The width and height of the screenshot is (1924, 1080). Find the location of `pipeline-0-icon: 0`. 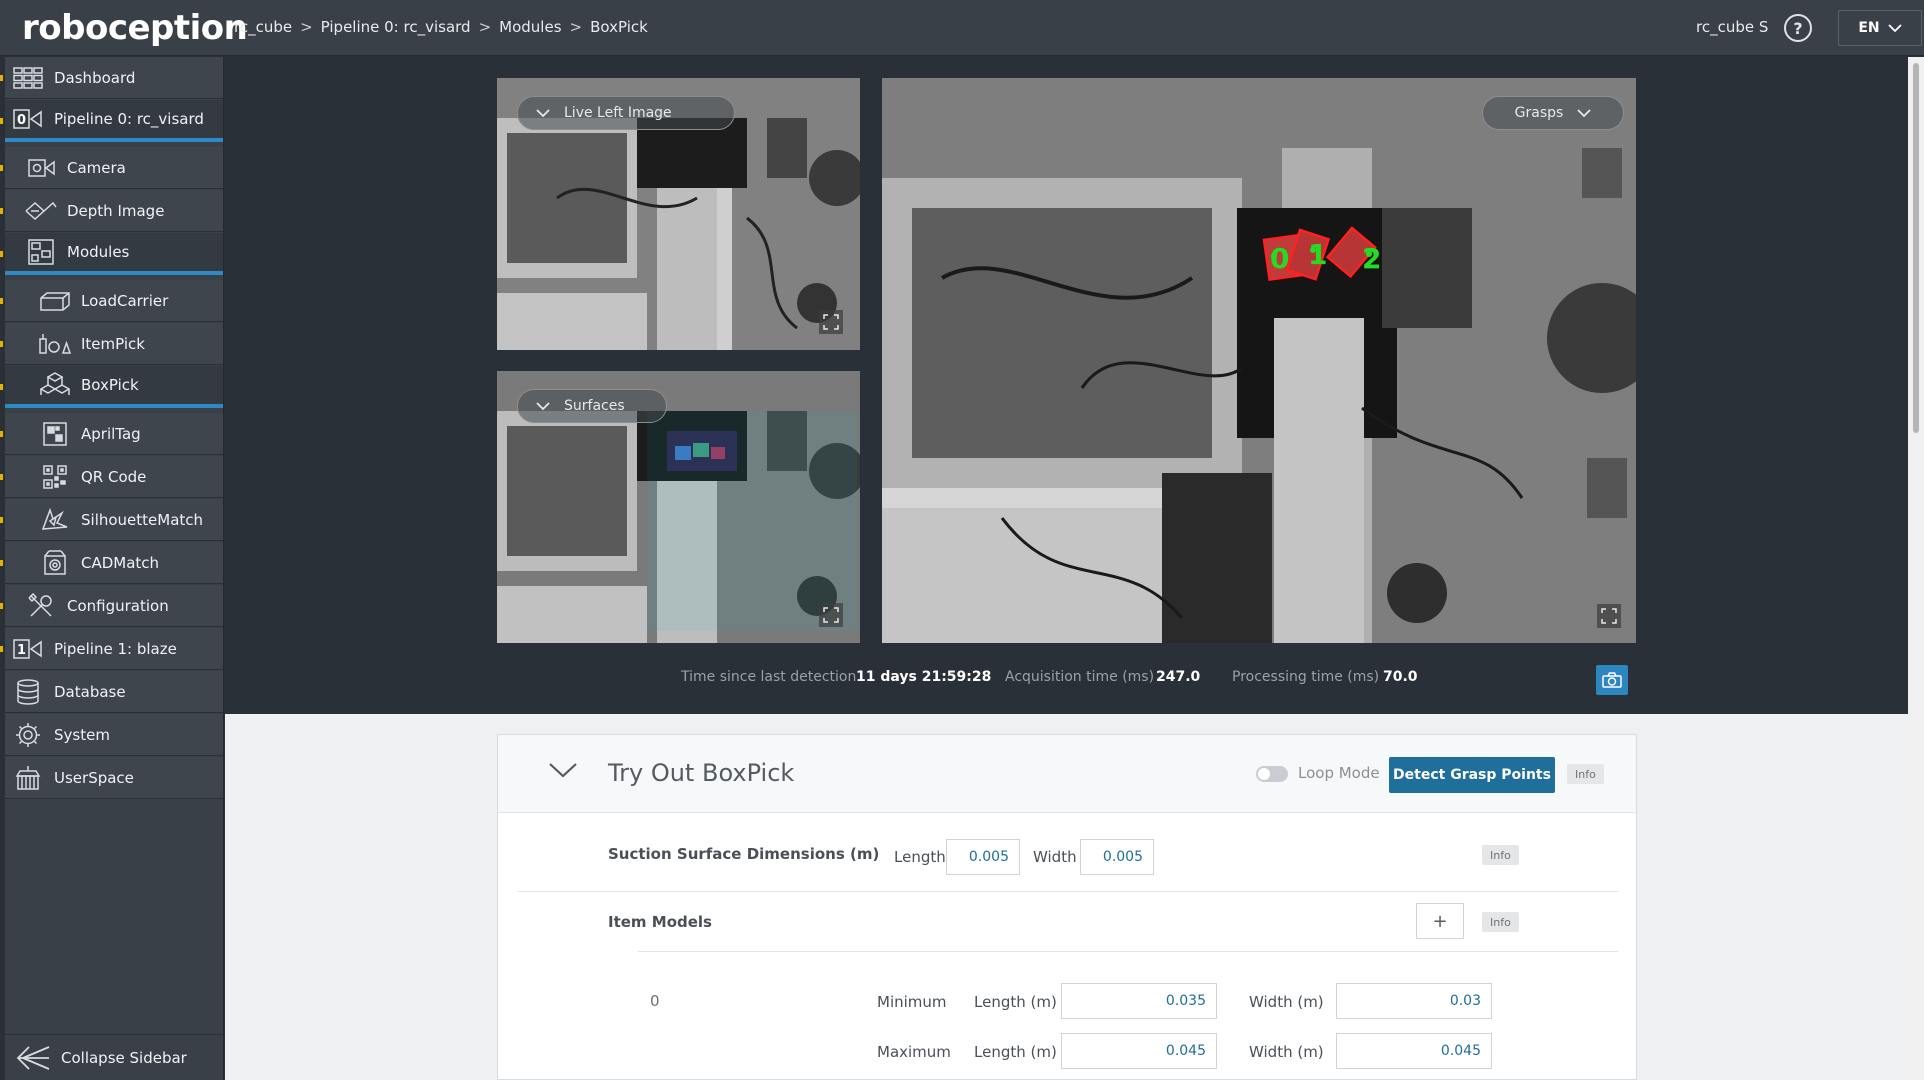

pipeline-0-icon: 0 is located at coordinates (28, 119).